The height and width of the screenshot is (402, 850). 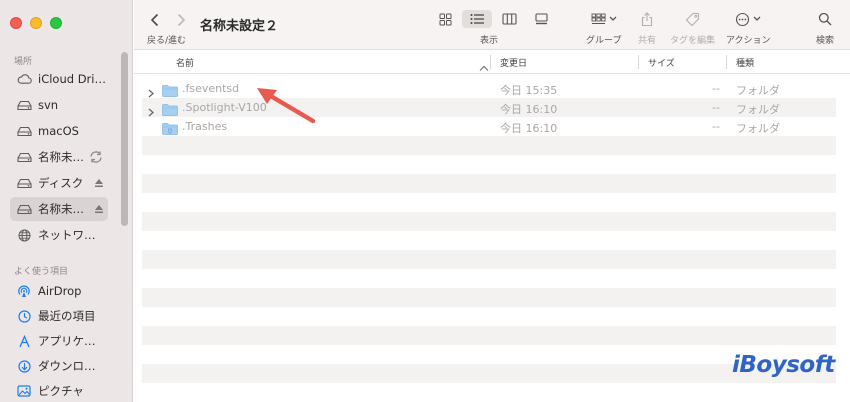 I want to click on share-button: 共有, so click(x=647, y=28).